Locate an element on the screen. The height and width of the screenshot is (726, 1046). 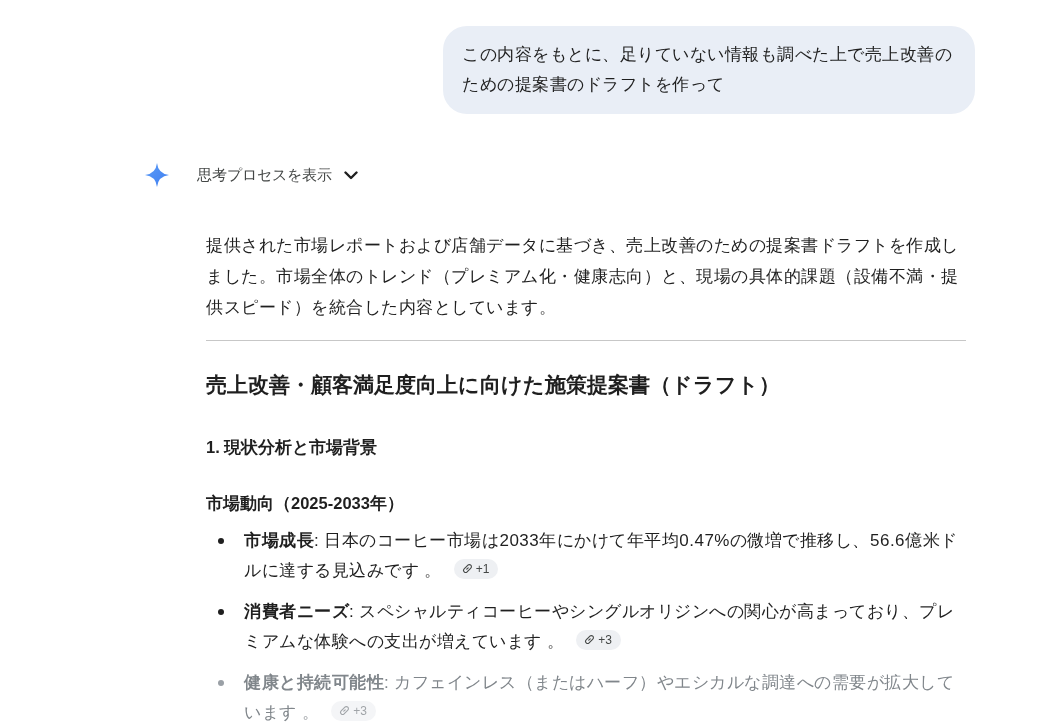
show-thinking-toggle: 思考プロセスを表示 is located at coordinates (277, 175).